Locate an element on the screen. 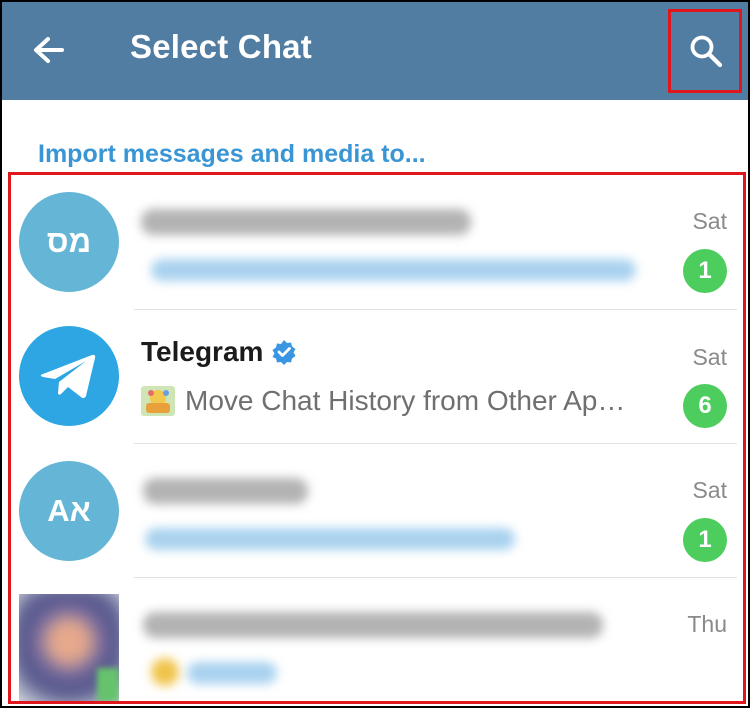  unread-badge: 6 is located at coordinates (705, 406).